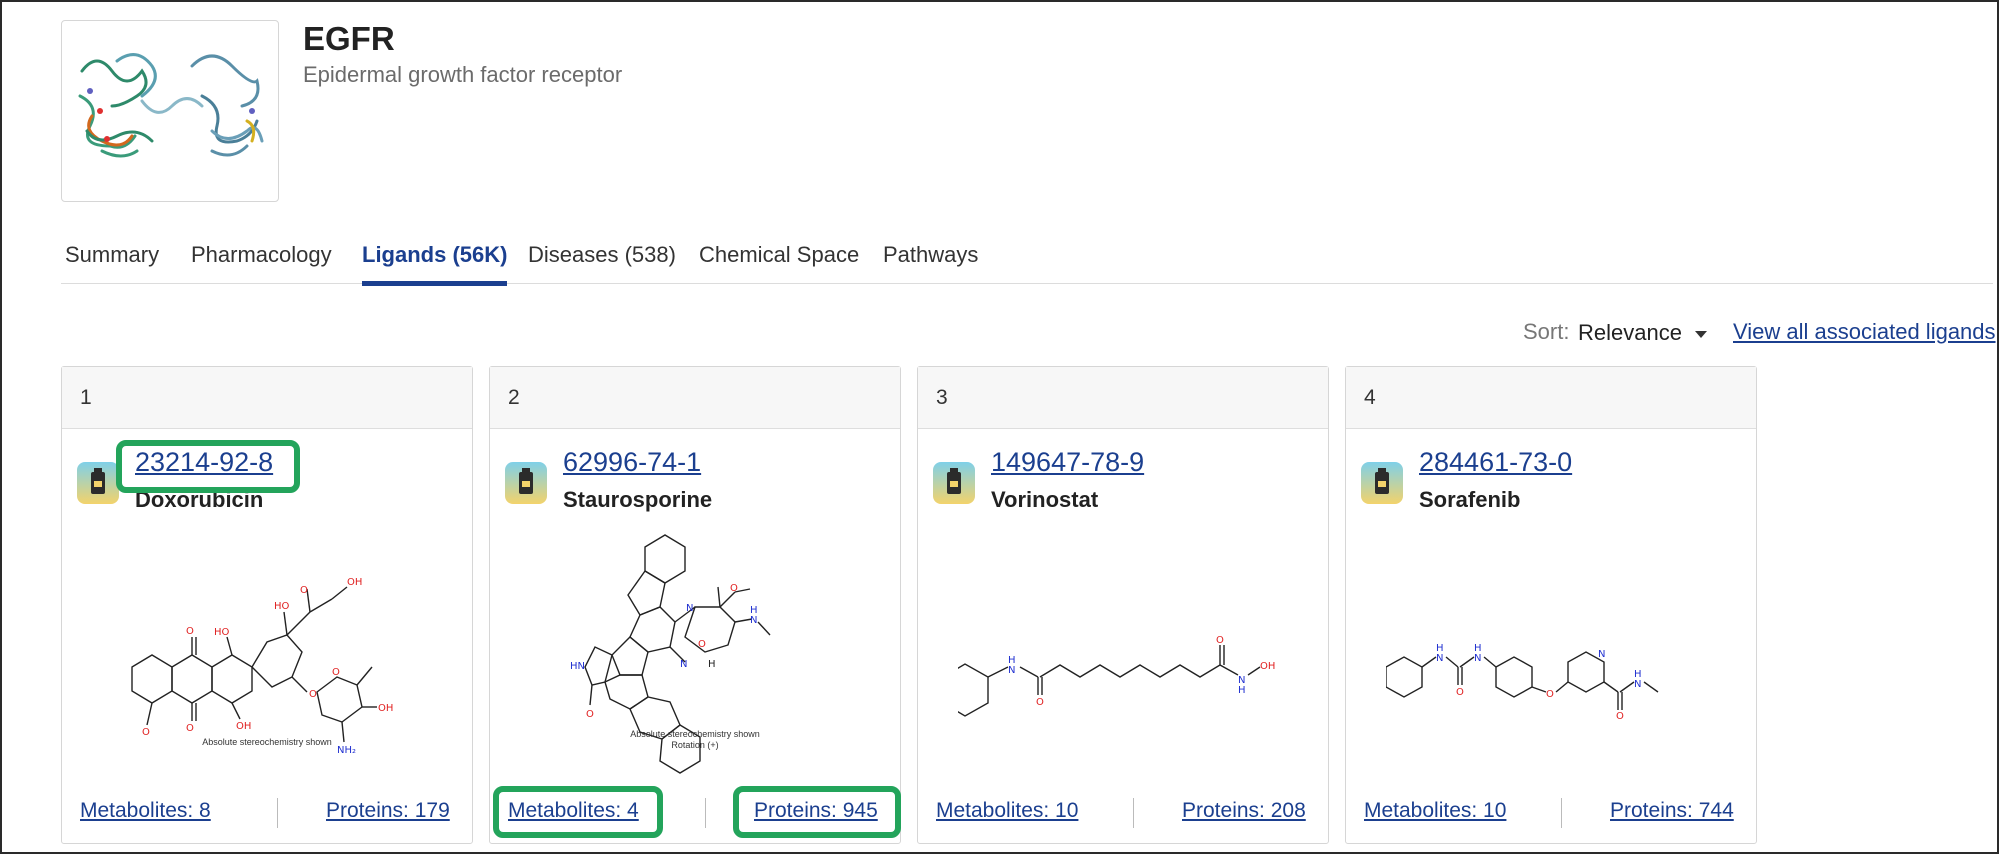 The image size is (1999, 854). What do you see at coordinates (1701, 334) in the screenshot?
I see `caret-down-icon` at bounding box center [1701, 334].